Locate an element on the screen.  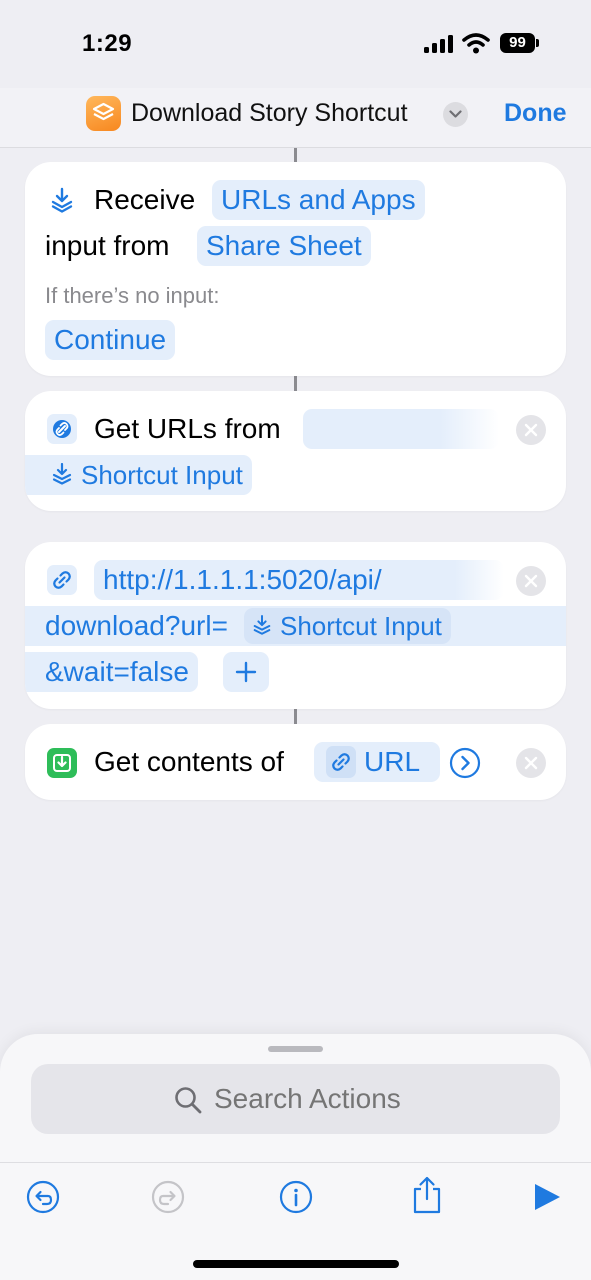
search-field is located at coordinates (295, 1099).